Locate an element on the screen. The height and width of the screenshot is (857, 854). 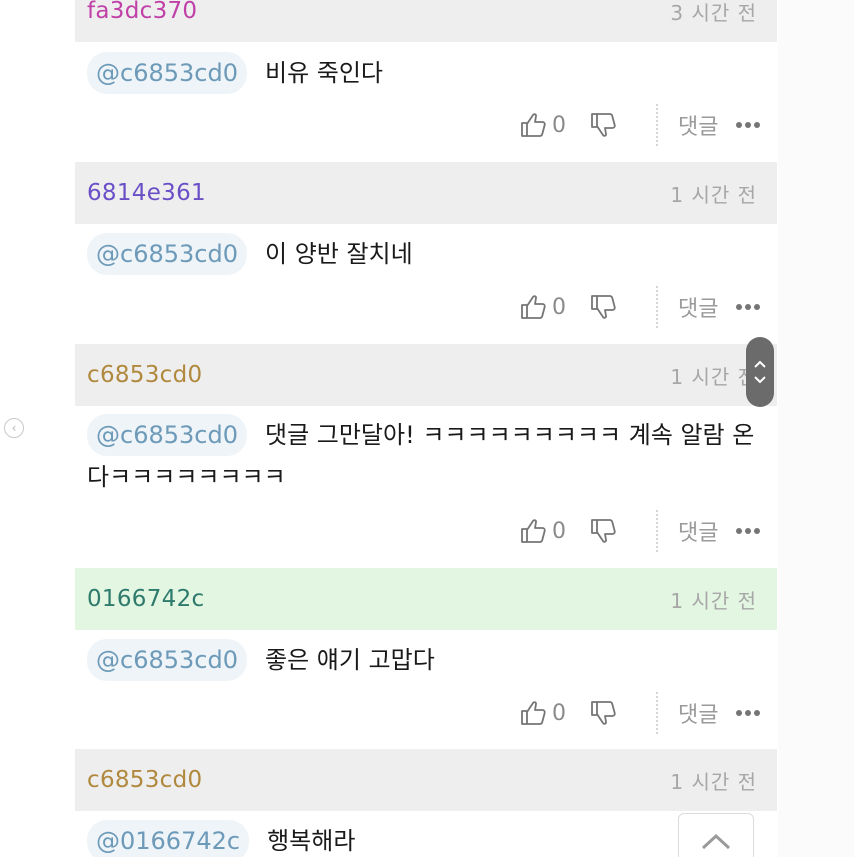
comment-author: 0166742c is located at coordinates (145, 599).